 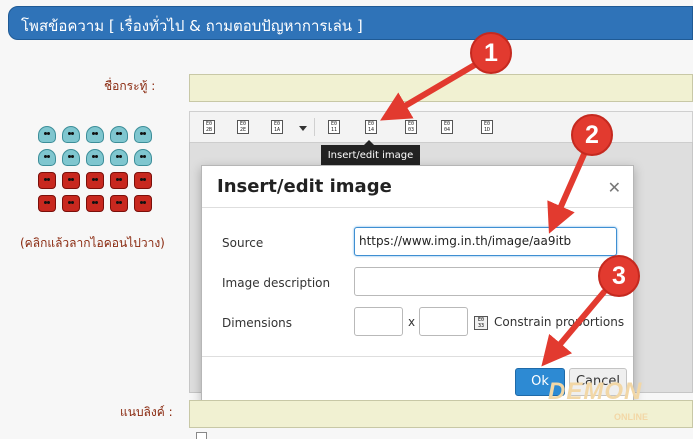 What do you see at coordinates (619, 276) in the screenshot?
I see `step-3-badge: 3` at bounding box center [619, 276].